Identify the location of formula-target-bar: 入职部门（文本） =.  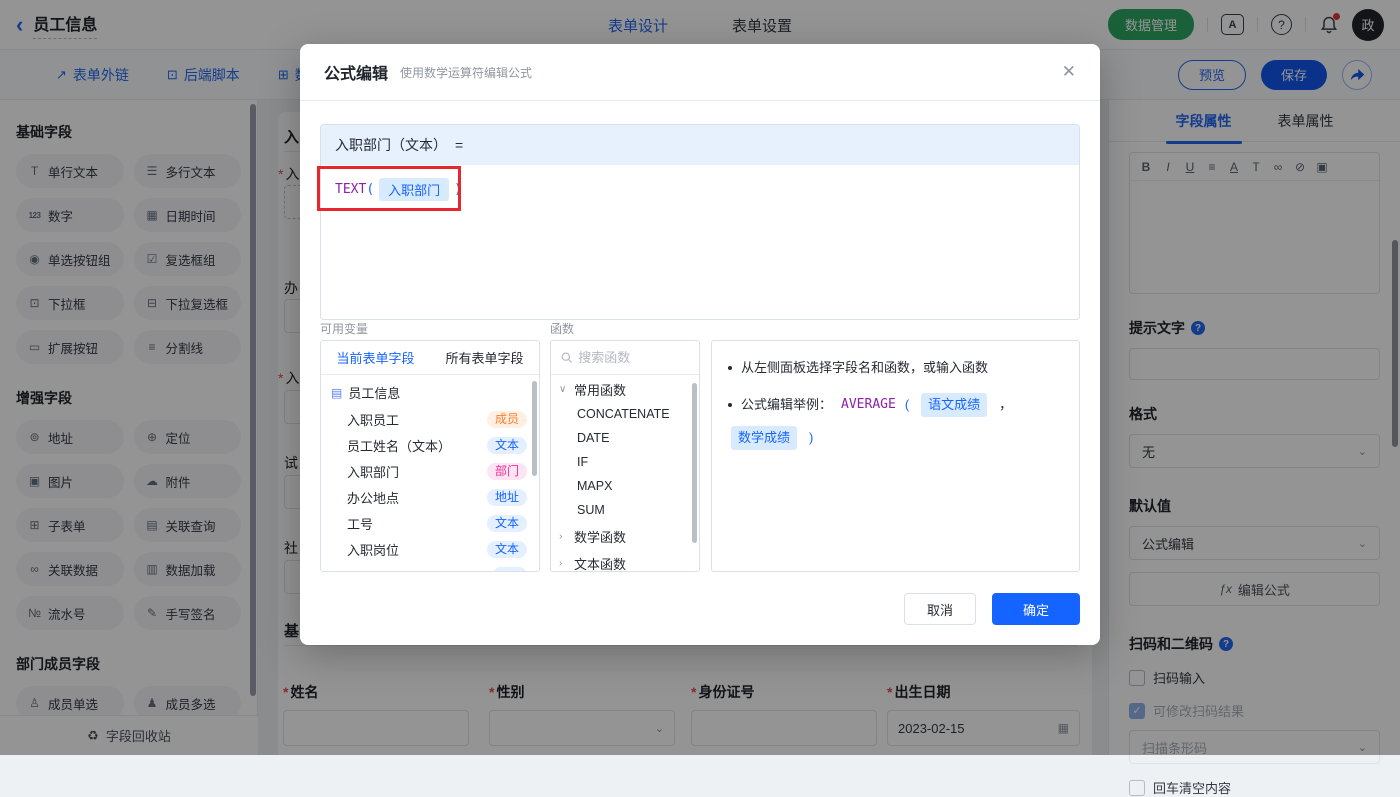
(700, 145).